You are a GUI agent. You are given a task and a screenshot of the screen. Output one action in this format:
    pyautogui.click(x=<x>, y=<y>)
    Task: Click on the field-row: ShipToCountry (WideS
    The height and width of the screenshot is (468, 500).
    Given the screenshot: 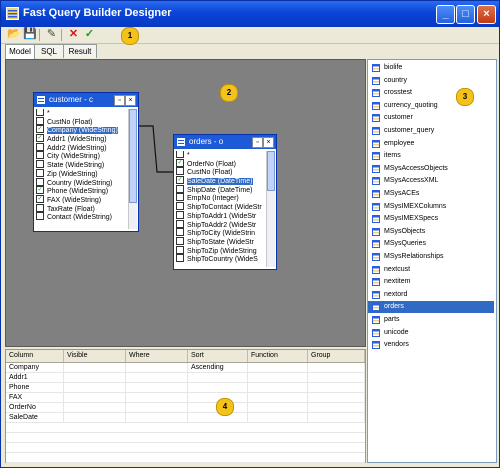 What is the action you would take?
    pyautogui.click(x=221, y=259)
    